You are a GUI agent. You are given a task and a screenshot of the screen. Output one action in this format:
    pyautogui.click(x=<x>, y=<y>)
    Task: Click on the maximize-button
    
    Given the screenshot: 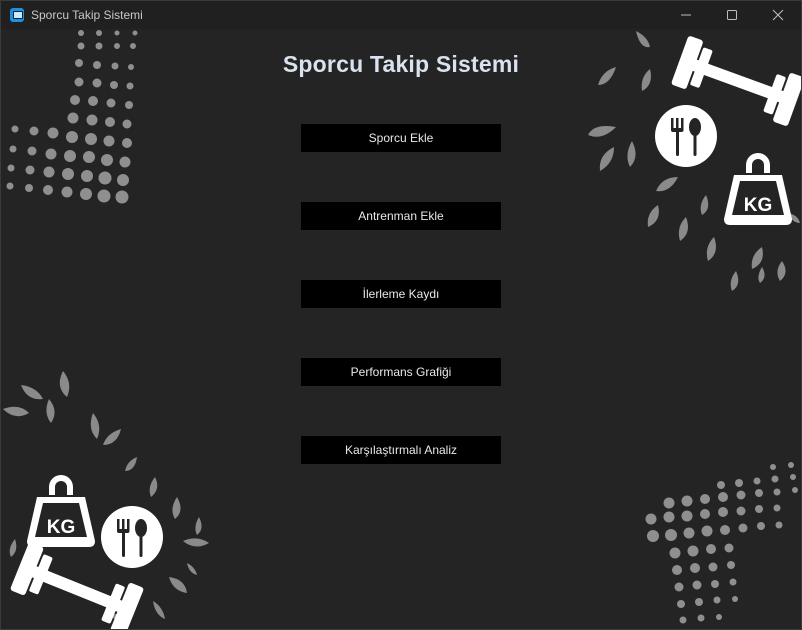 What is the action you would take?
    pyautogui.click(x=732, y=15)
    